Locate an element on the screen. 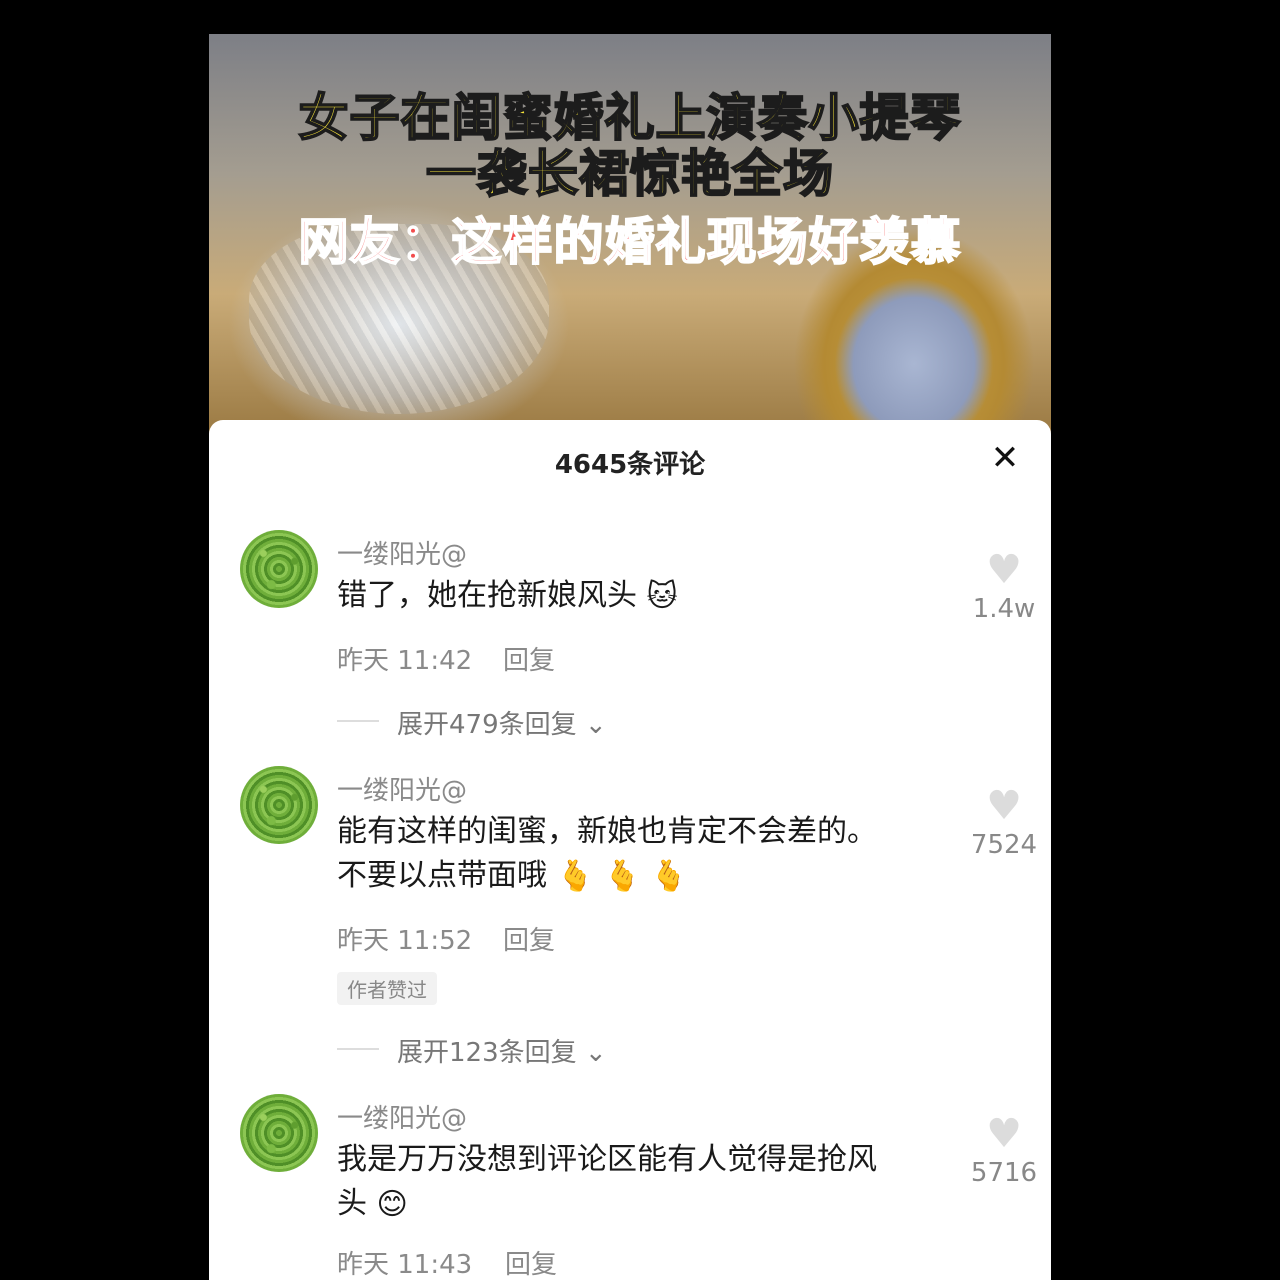 This screenshot has width=1280, height=1280. comment-text: 能有这样的闺蜜，新娘也肯定不会差的。 不要以点带面哦 🫰 🫰 🫰 is located at coordinates (632, 854).